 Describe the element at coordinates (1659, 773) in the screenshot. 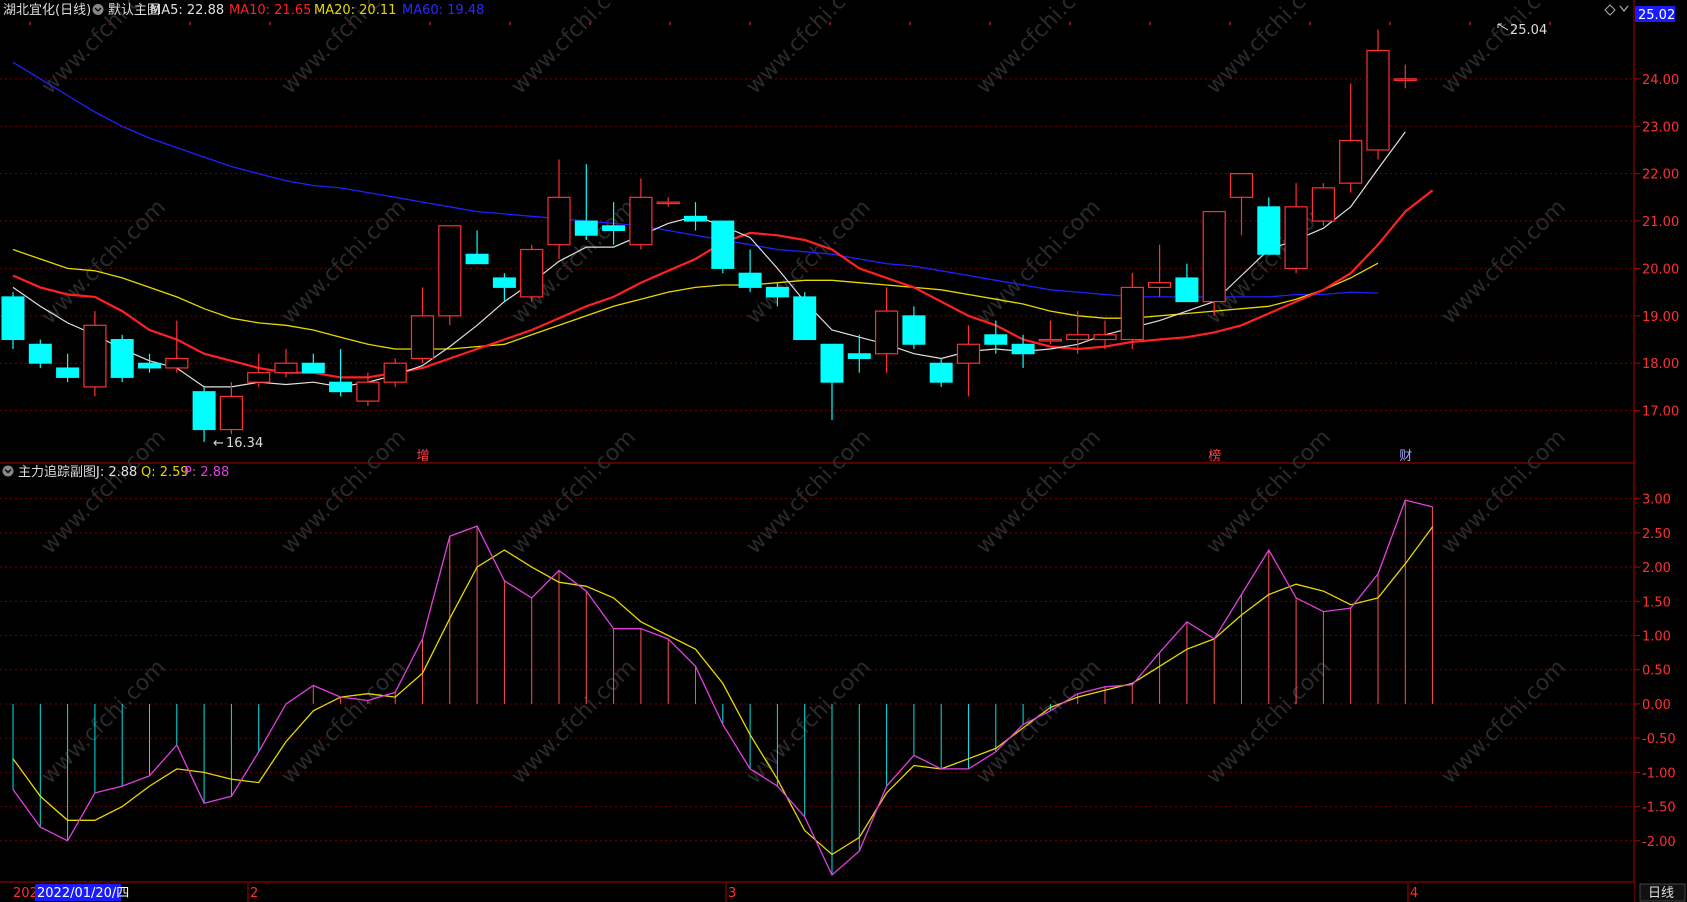

I see `indicator-tick-label: -1.00` at that location.